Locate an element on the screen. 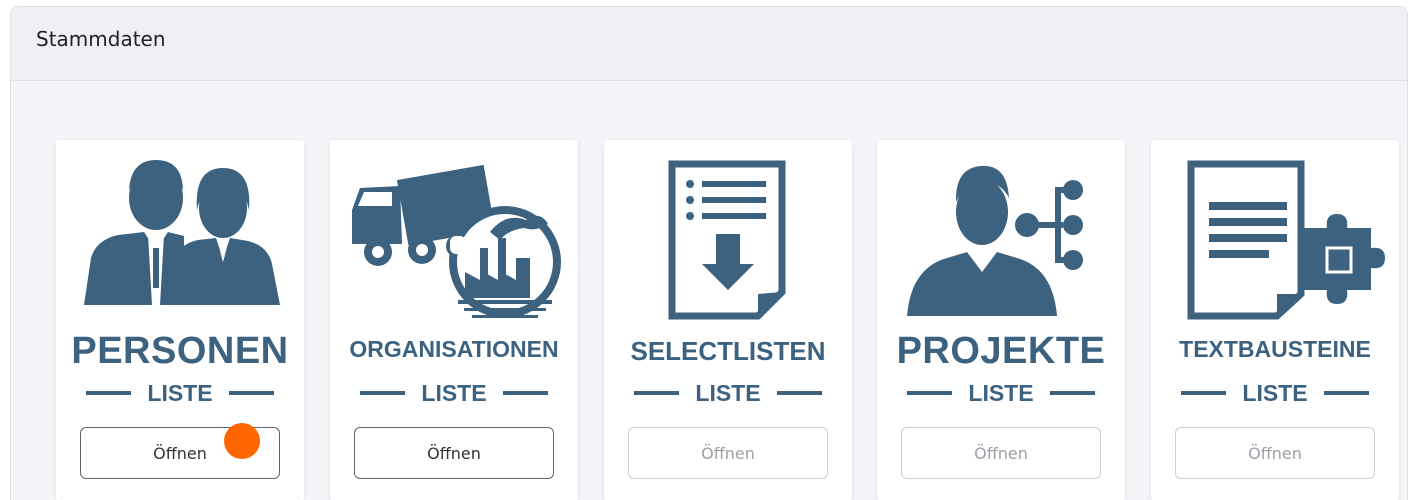 The width and height of the screenshot is (1414, 500). card-personen: PERSONEN LISTE Öffnen is located at coordinates (180, 320).